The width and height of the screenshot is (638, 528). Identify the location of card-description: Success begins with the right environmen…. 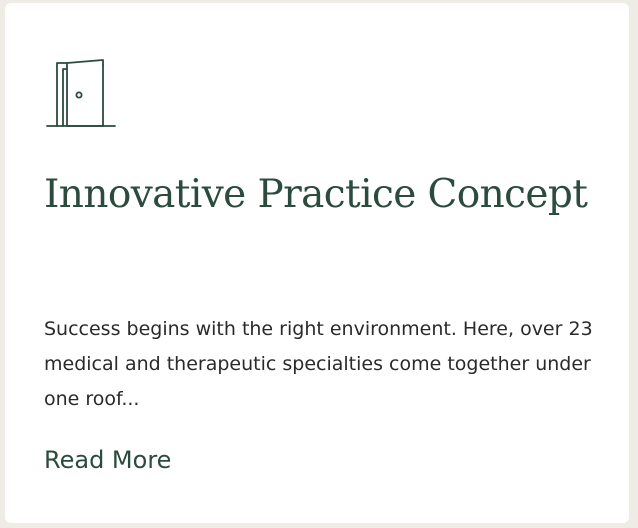
(318, 364).